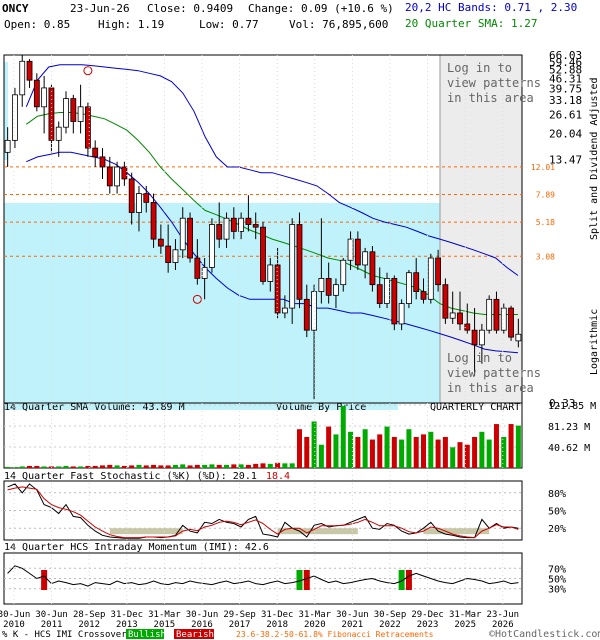 This screenshot has width=600, height=640. Describe the element at coordinates (353, 625) in the screenshot. I see `x-tick-year: 2021` at that location.